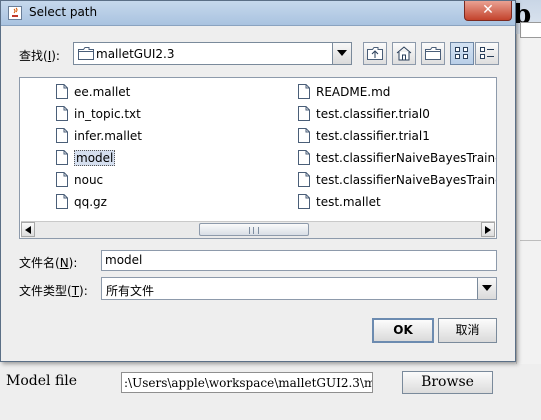 This screenshot has width=541, height=420. Describe the element at coordinates (108, 136) in the screenshot. I see `file-name: infer.mallet` at that location.